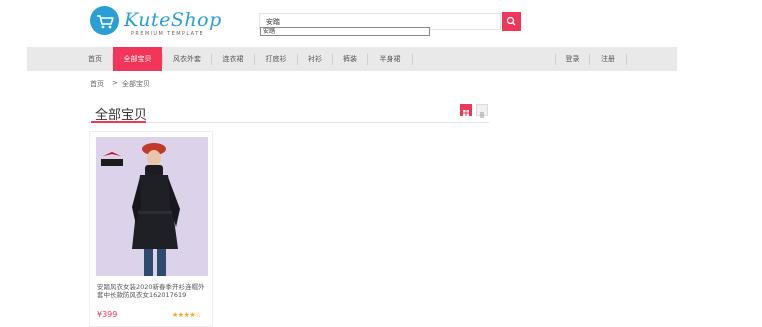 This screenshot has width=762, height=327. I want to click on grid-icon, so click(466, 113).